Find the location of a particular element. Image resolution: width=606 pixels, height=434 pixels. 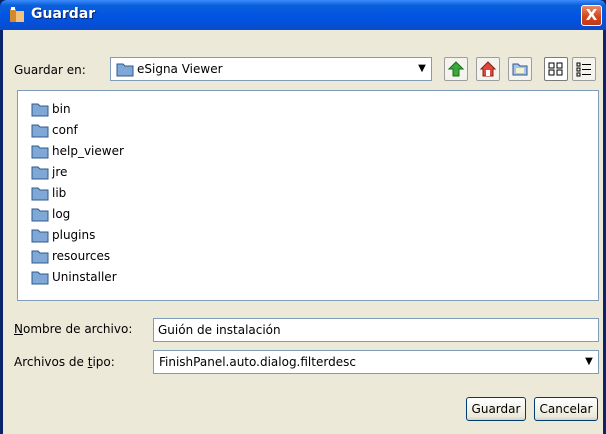

cancel-button: Cancelar is located at coordinates (566, 409).